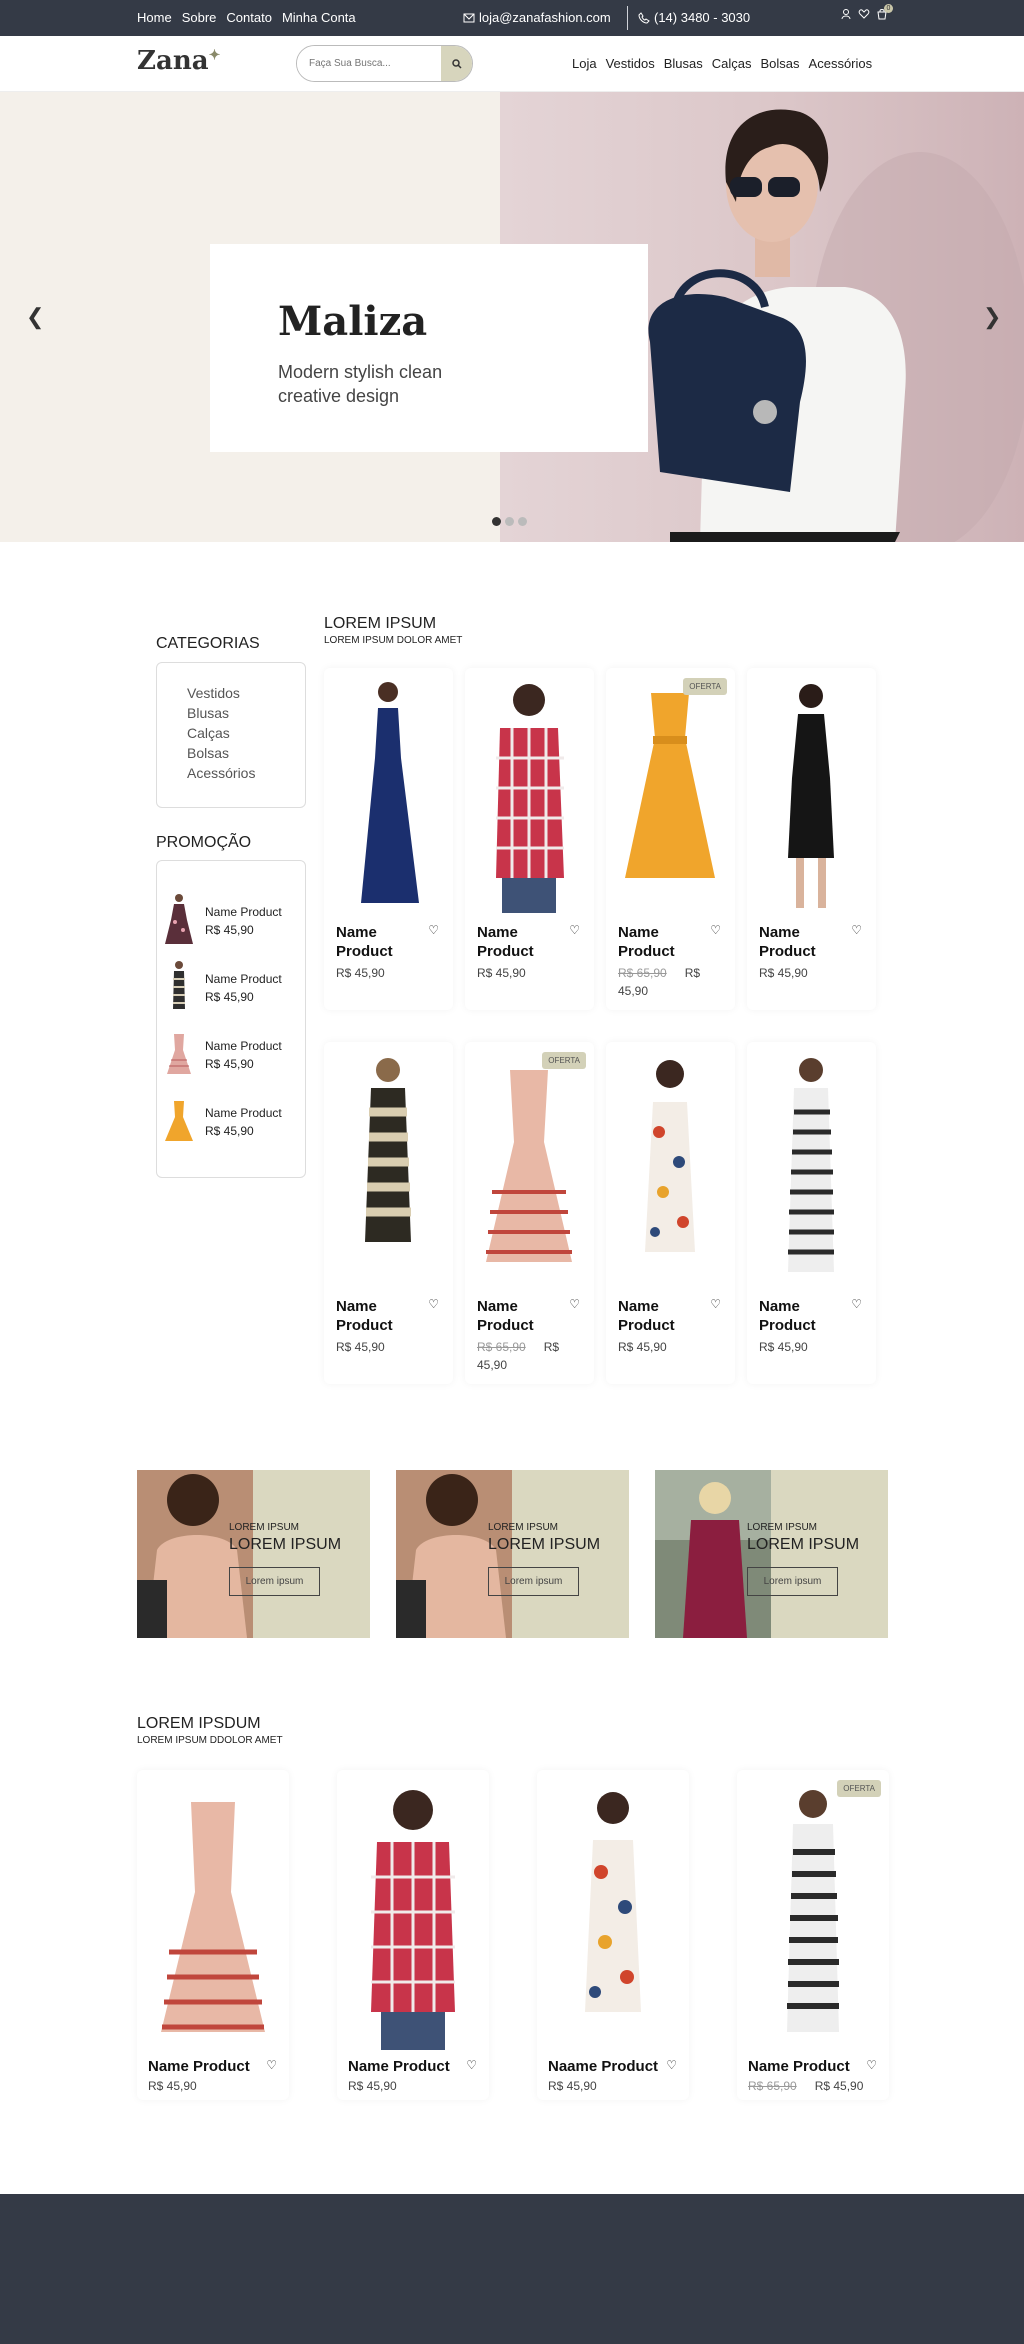  What do you see at coordinates (229, 929) in the screenshot?
I see `promo-price: R$ 45,90` at bounding box center [229, 929].